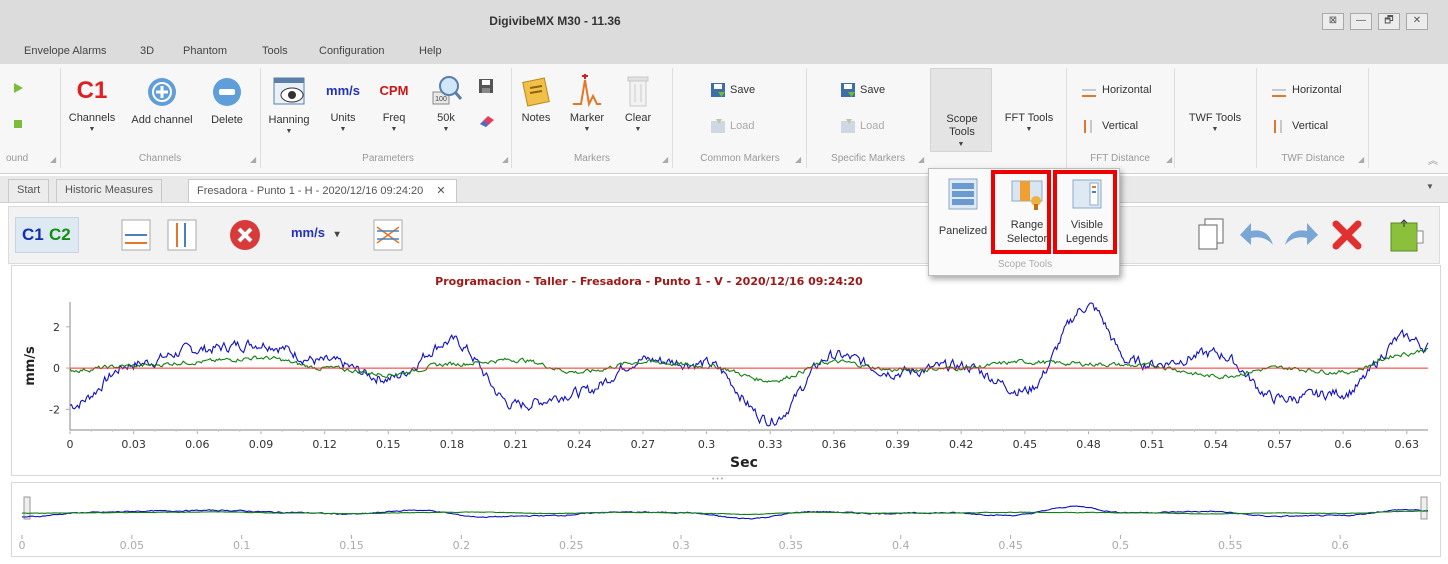 Image resolution: width=1448 pixels, height=564 pixels. What do you see at coordinates (65, 51) in the screenshot?
I see `menu-envelope-alarms: Envelope Alarms` at bounding box center [65, 51].